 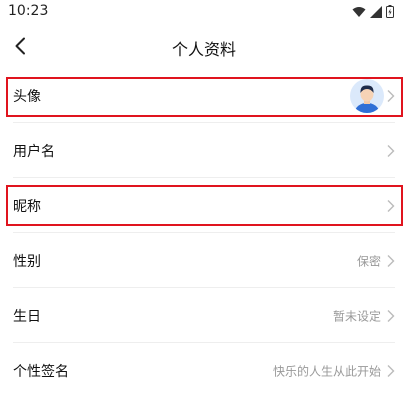 What do you see at coordinates (28, 11) in the screenshot?
I see `status-time: 10:23` at bounding box center [28, 11].